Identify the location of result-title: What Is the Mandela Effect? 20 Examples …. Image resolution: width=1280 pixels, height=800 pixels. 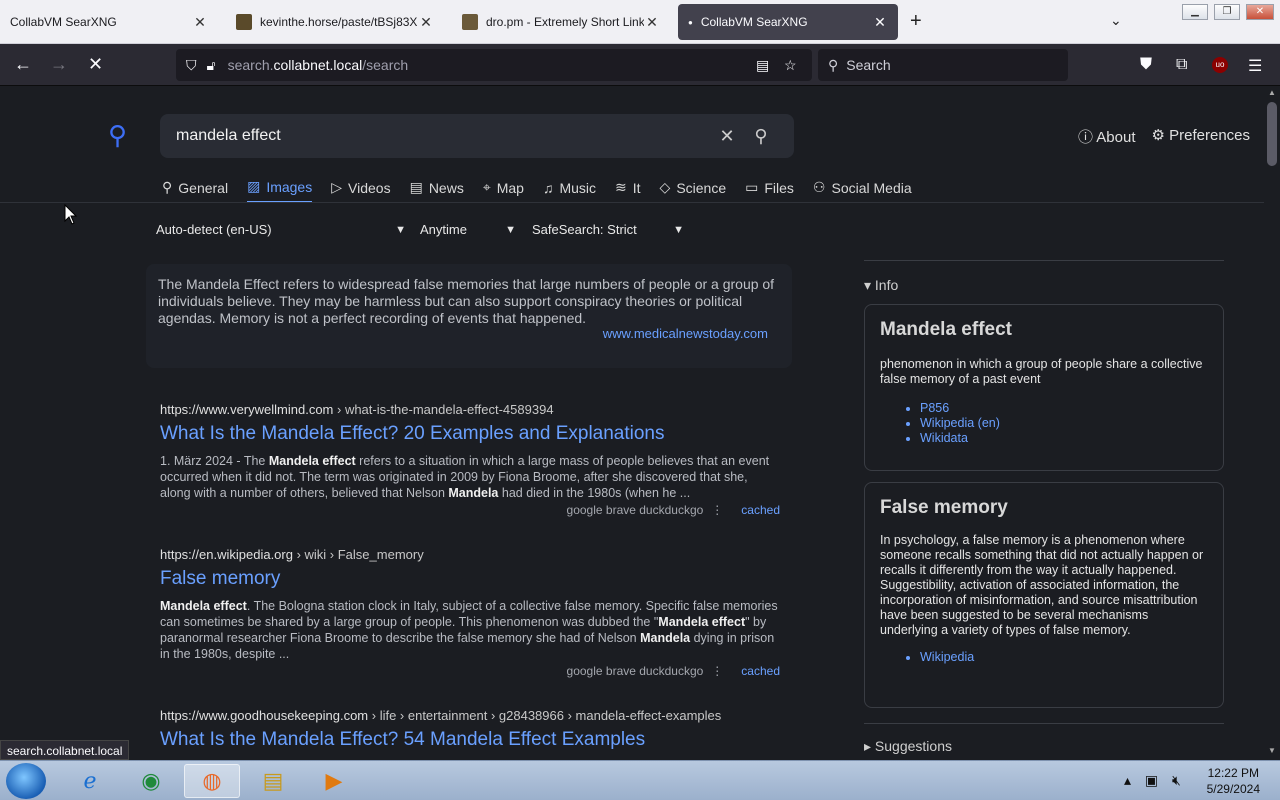
(470, 434).